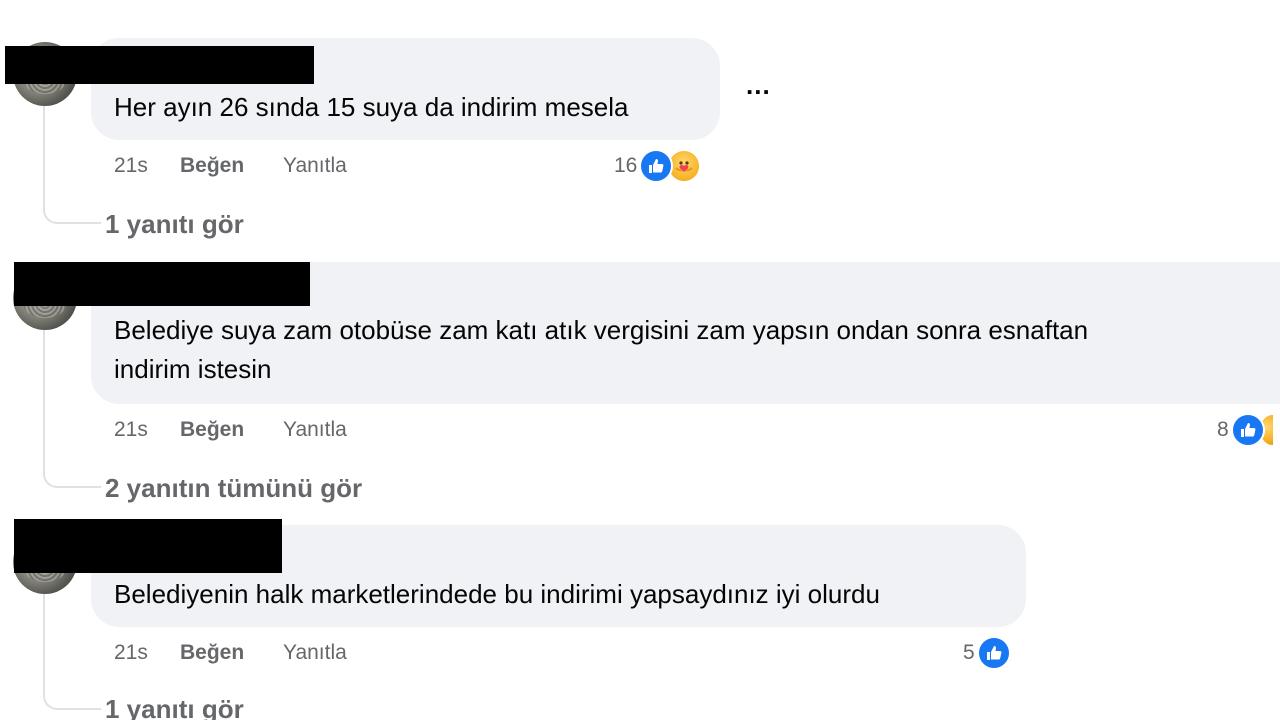 The image size is (1280, 720). What do you see at coordinates (969, 652) in the screenshot?
I see `reaction-count: 5` at bounding box center [969, 652].